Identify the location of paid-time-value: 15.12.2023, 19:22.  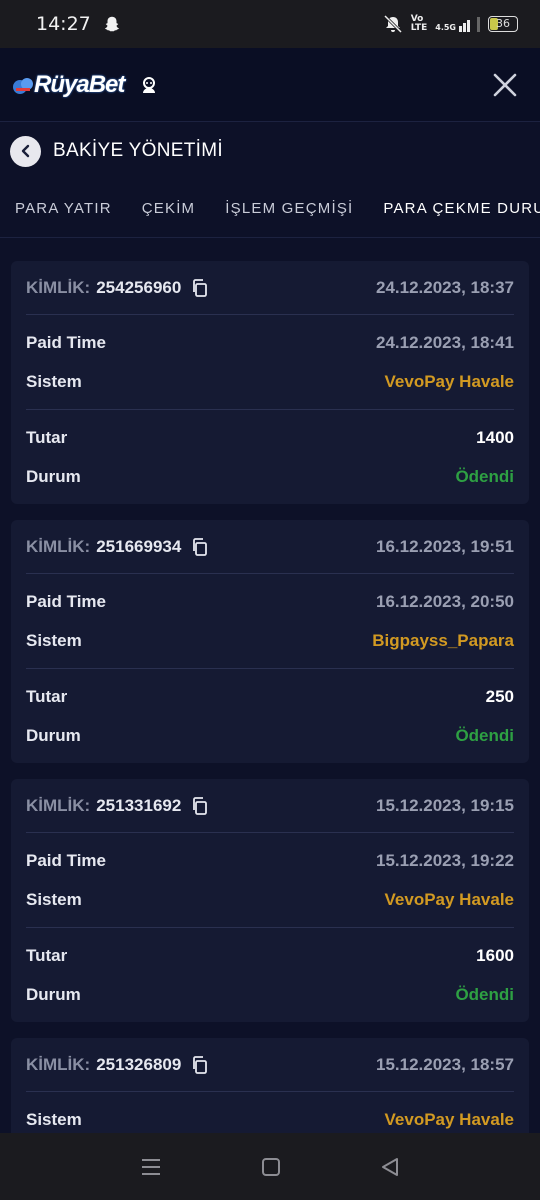
(444, 860).